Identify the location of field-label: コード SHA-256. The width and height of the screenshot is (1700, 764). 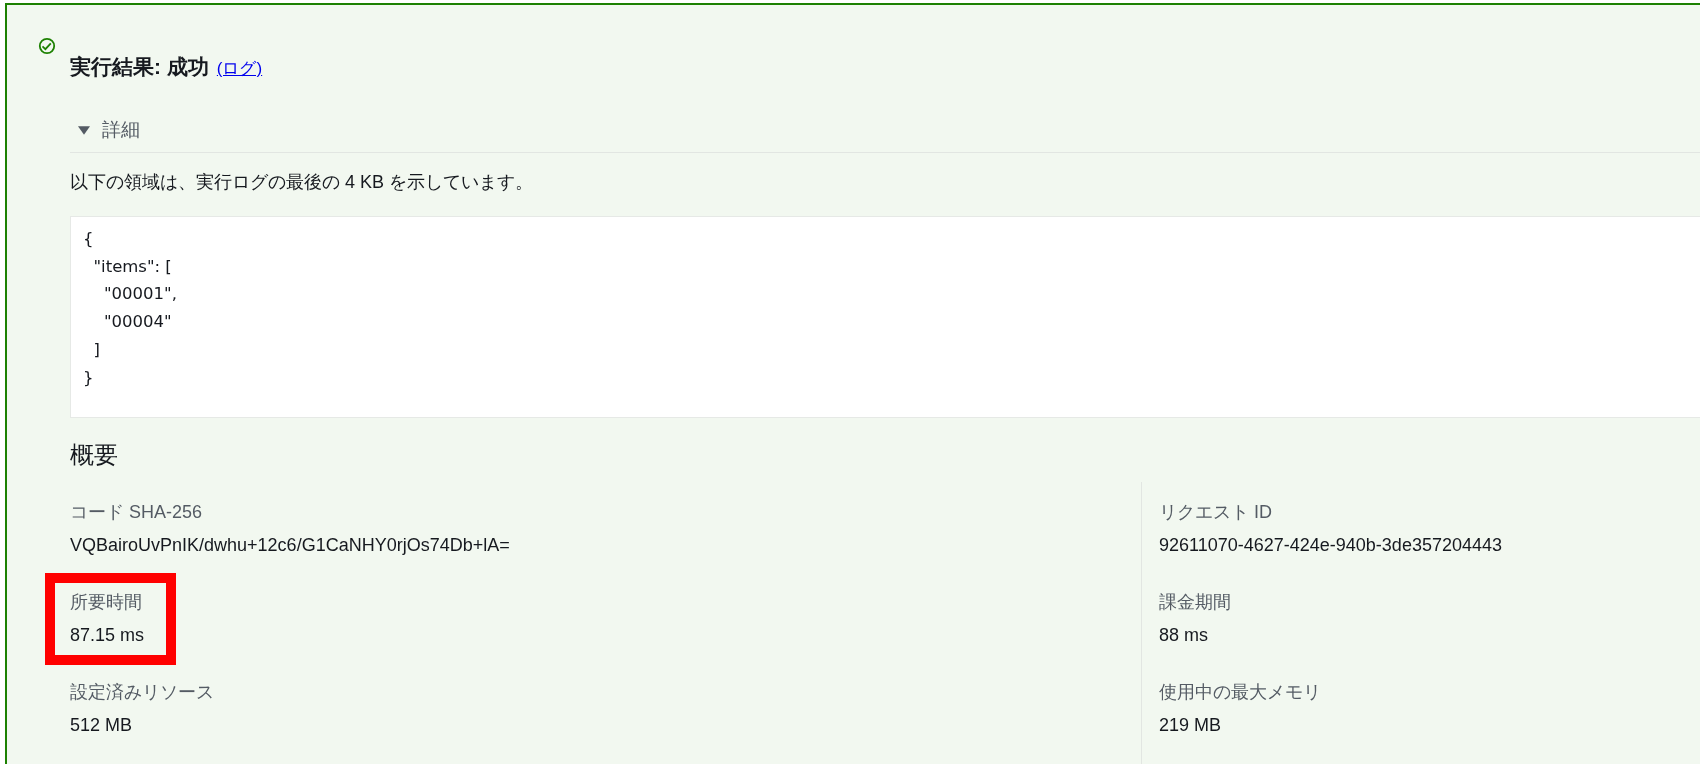
(137, 512).